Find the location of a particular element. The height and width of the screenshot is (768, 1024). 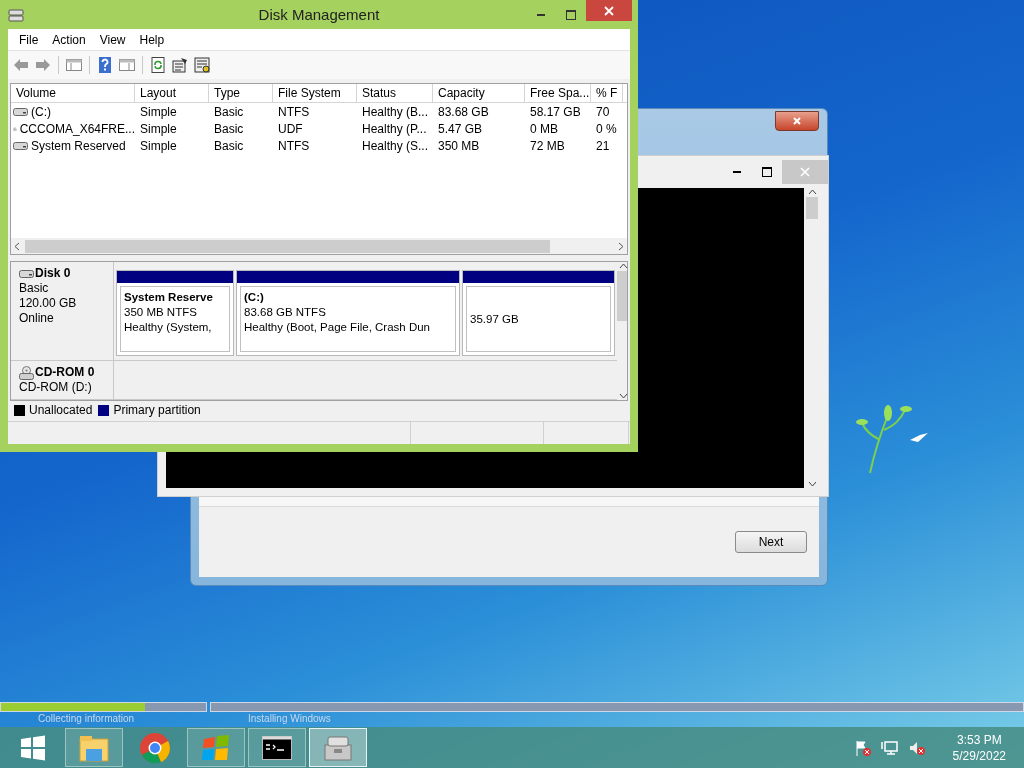

disk-detail: 120.00 GB is located at coordinates (48, 303).